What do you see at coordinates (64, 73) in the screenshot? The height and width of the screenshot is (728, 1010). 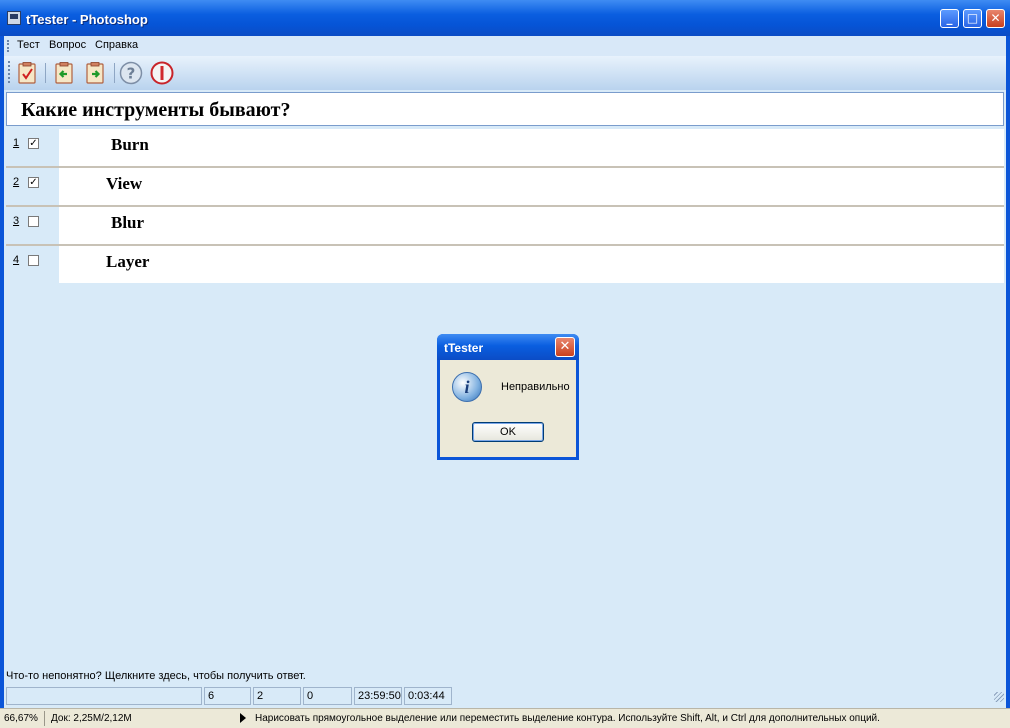 I see `back-icon` at bounding box center [64, 73].